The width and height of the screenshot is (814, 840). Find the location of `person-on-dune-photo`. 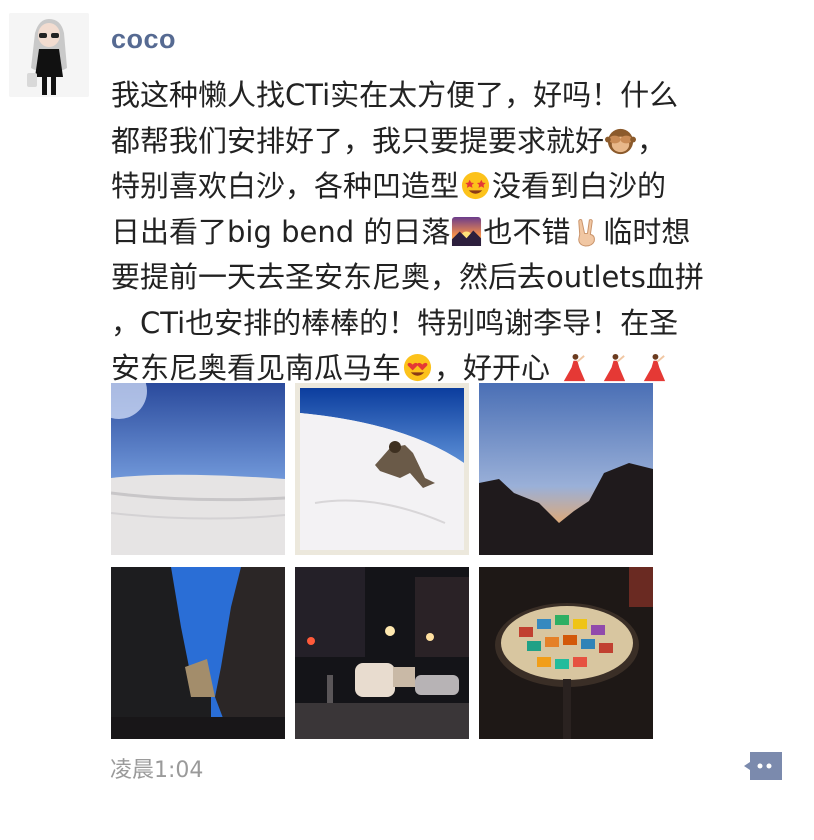

person-on-dune-photo is located at coordinates (382, 469).